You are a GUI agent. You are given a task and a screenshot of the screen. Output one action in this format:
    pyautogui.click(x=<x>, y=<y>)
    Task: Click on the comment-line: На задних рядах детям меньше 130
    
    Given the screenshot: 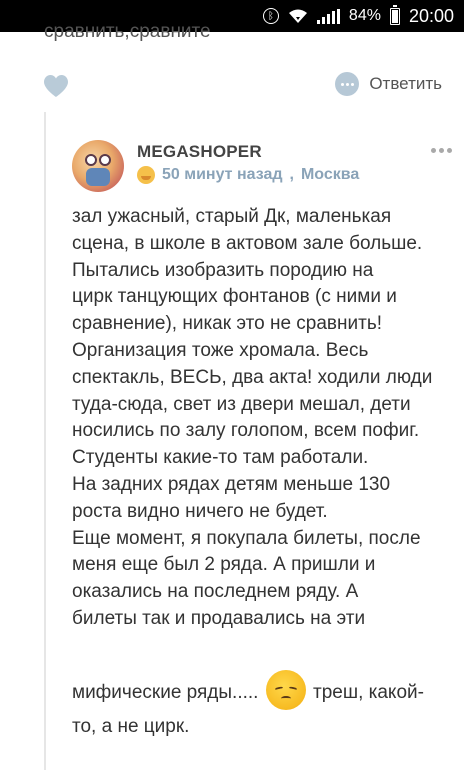 What is the action you would take?
    pyautogui.click(x=231, y=484)
    